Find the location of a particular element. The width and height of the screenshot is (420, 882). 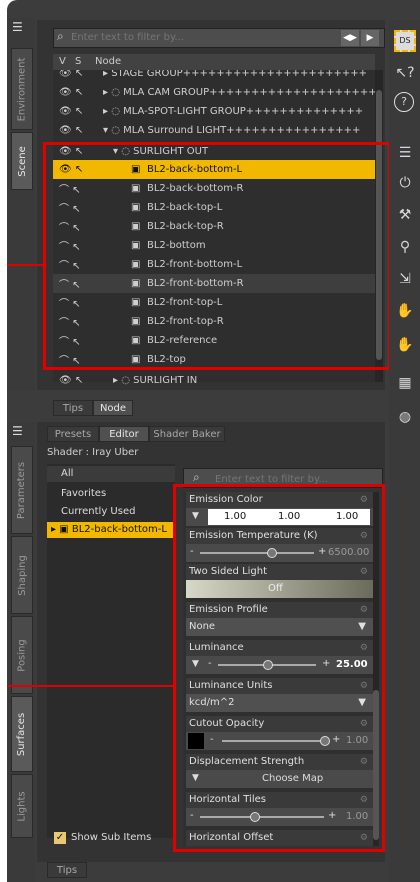

globe-icon: ◍ is located at coordinates (405, 417).